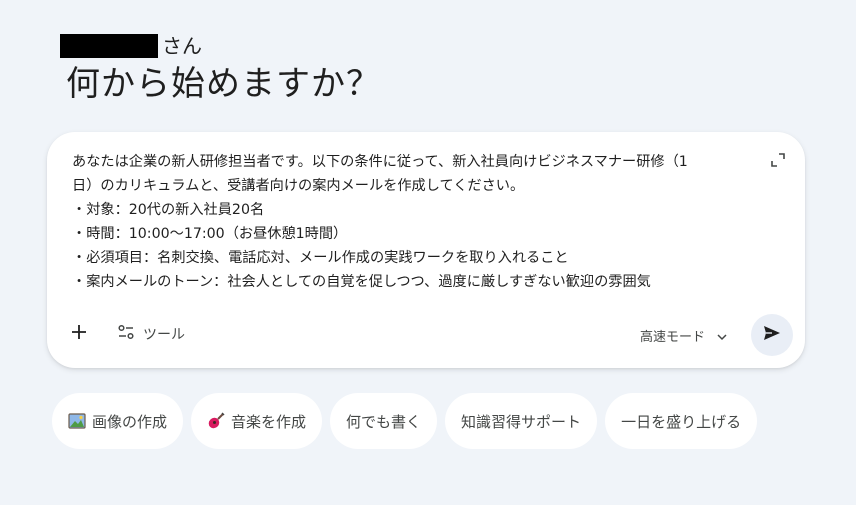 The image size is (856, 505). I want to click on prompt-line: ・必須項目：名刺交換、電話応対、メール作成の実践ワークを取り入れること, so click(320, 258).